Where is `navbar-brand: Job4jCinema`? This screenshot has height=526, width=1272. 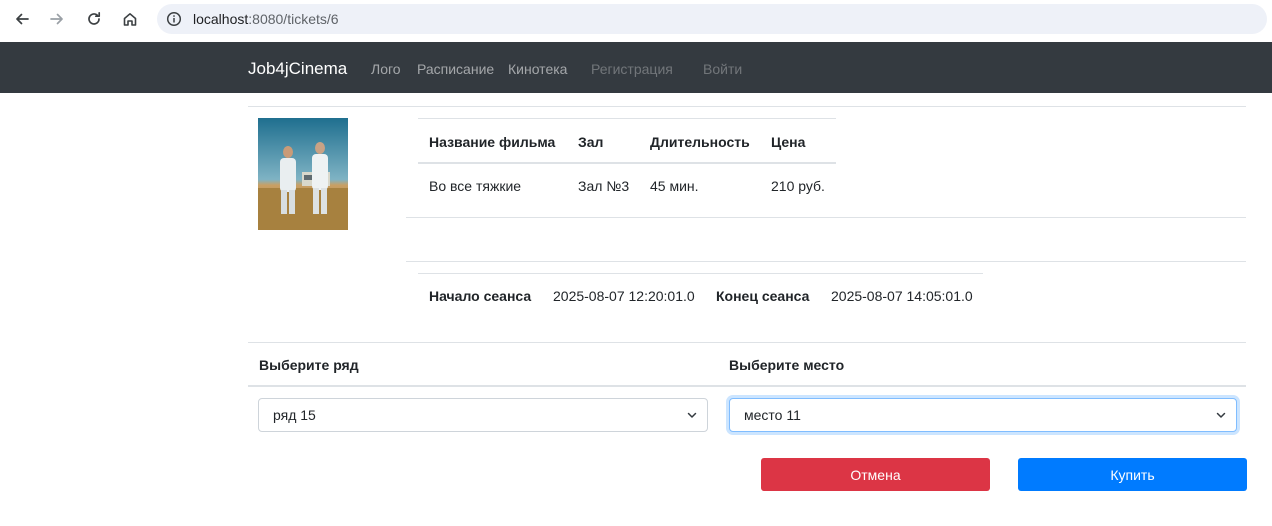
navbar-brand: Job4jCinema is located at coordinates (297, 69).